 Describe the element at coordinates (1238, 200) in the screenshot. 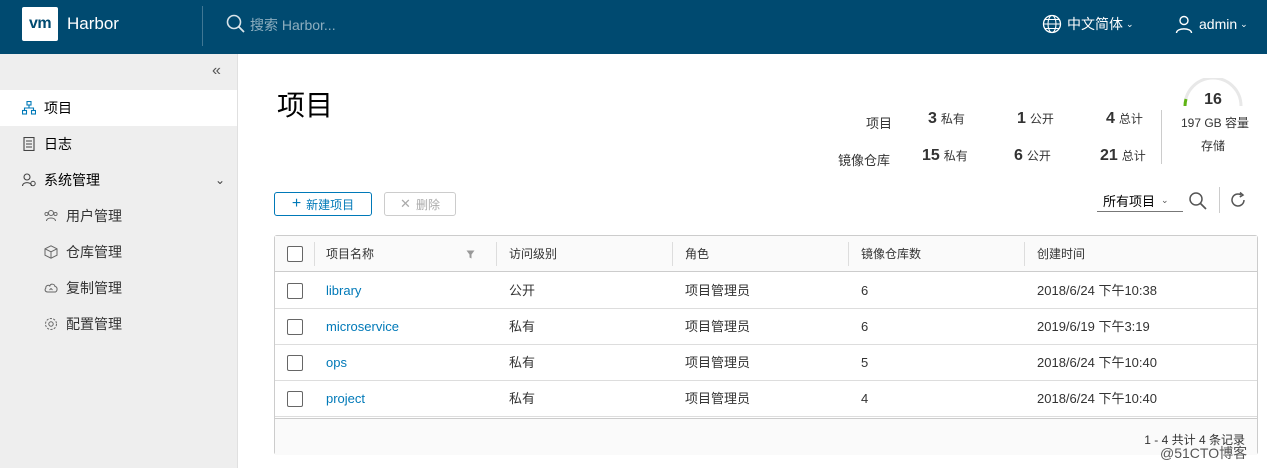

I see `refresh-icon` at that location.